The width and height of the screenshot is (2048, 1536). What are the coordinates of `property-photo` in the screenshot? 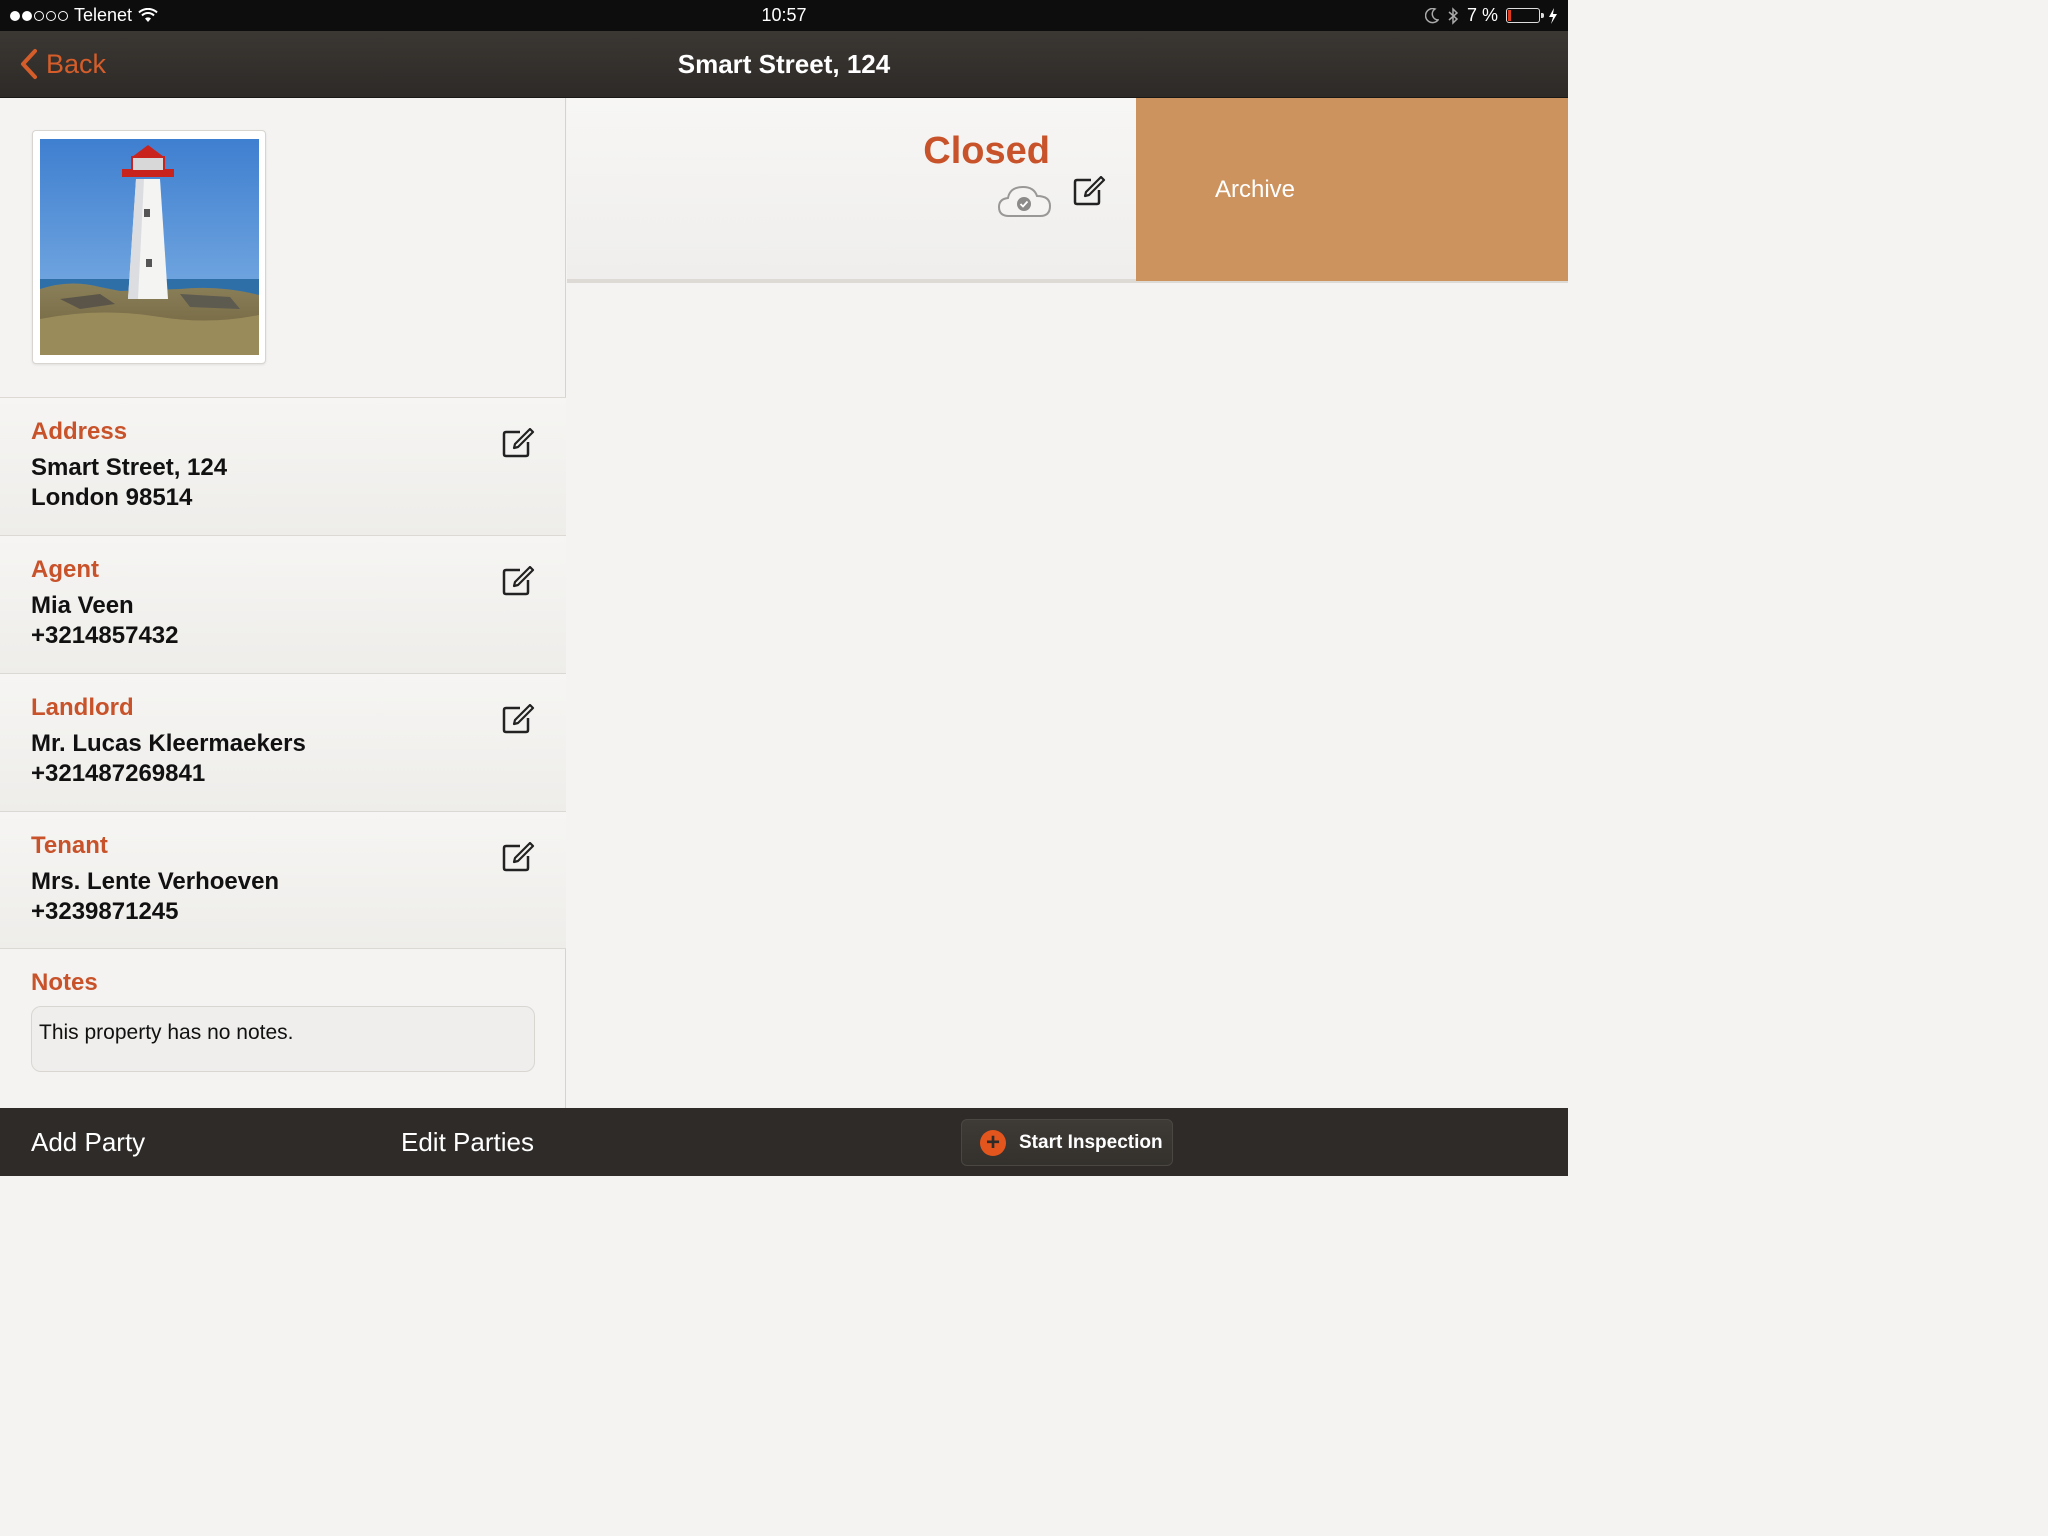 It's located at (149, 247).